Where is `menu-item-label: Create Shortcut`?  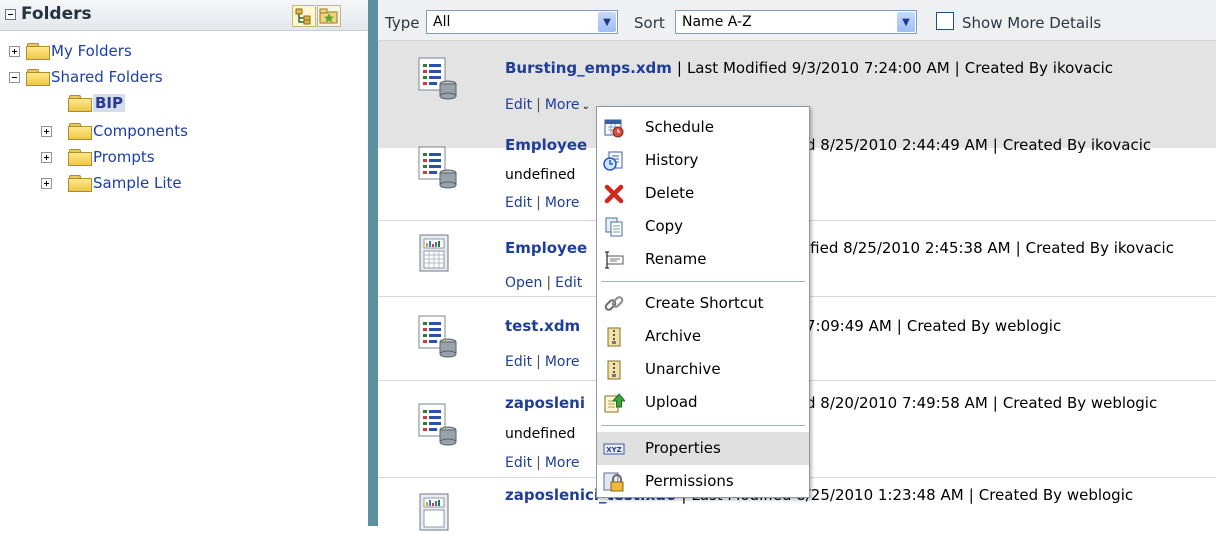
menu-item-label: Create Shortcut is located at coordinates (704, 303).